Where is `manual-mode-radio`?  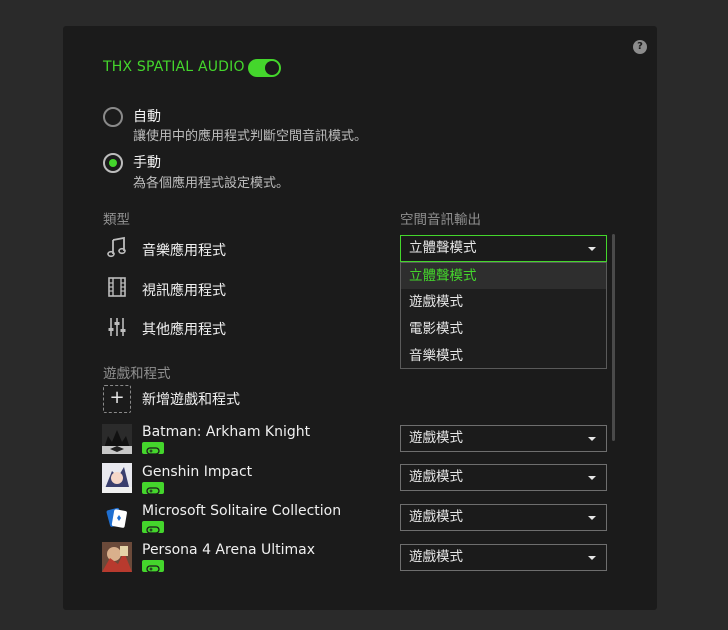 manual-mode-radio is located at coordinates (113, 163).